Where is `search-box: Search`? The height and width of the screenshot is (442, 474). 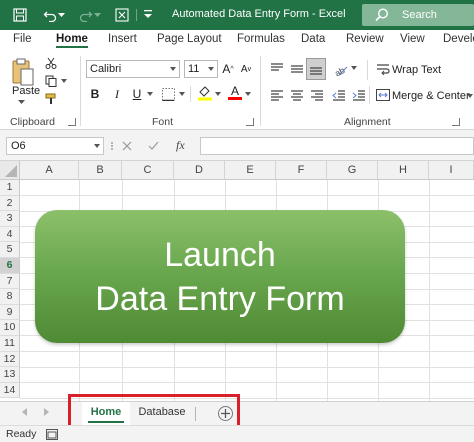 search-box: Search is located at coordinates (418, 15).